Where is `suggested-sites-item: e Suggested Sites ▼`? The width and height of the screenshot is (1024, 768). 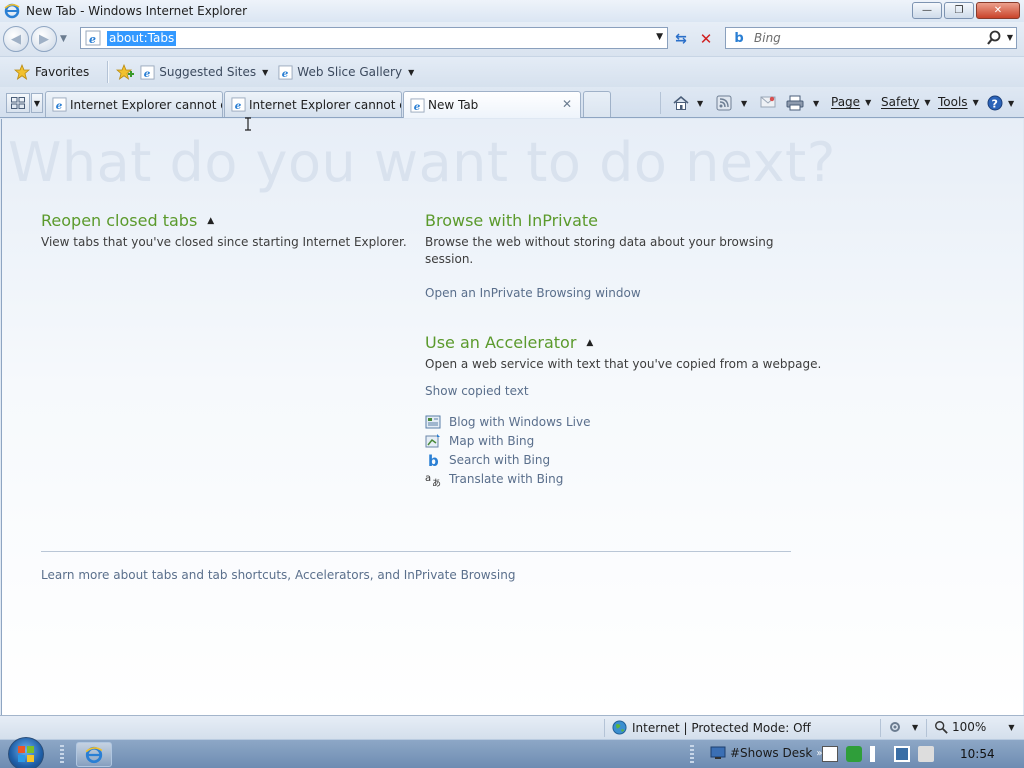 suggested-sites-item: e Suggested Sites ▼ is located at coordinates (204, 72).